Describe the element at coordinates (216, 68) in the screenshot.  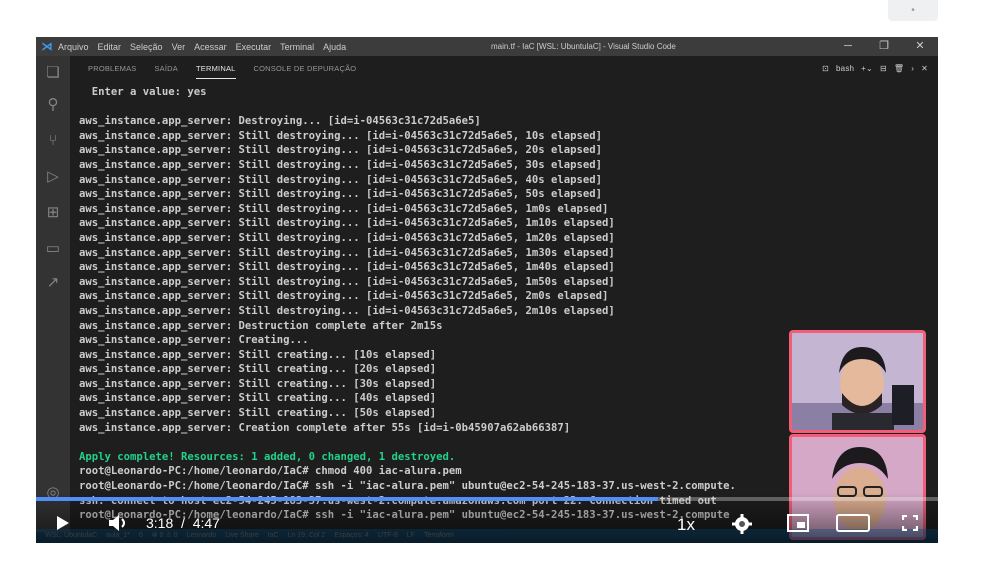
I see `tab-terminal: TERMINAL` at that location.